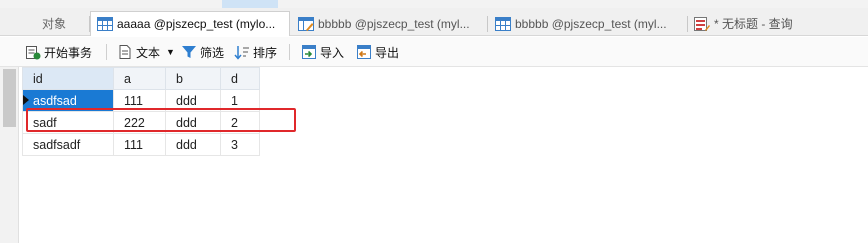 The image size is (868, 243). I want to click on table-cell: 222, so click(139, 122).